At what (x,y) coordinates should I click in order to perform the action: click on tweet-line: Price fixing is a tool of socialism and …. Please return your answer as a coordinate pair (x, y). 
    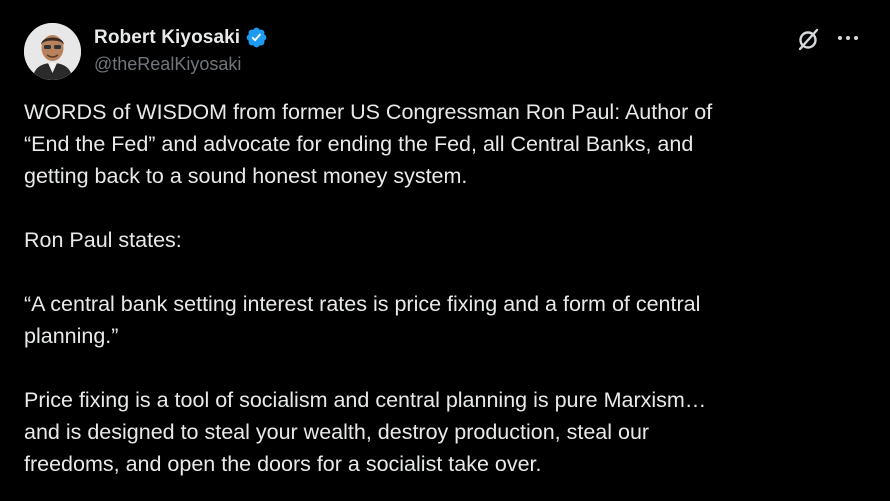
    Looking at the image, I should click on (365, 400).